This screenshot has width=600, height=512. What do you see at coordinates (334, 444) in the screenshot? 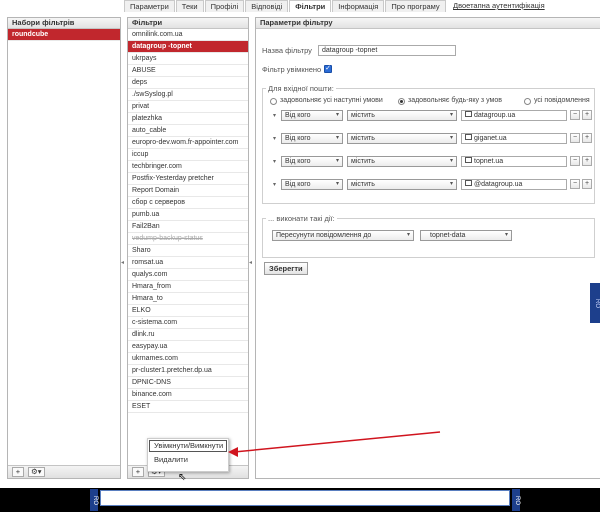
I see `annotation-arrow` at bounding box center [334, 444].